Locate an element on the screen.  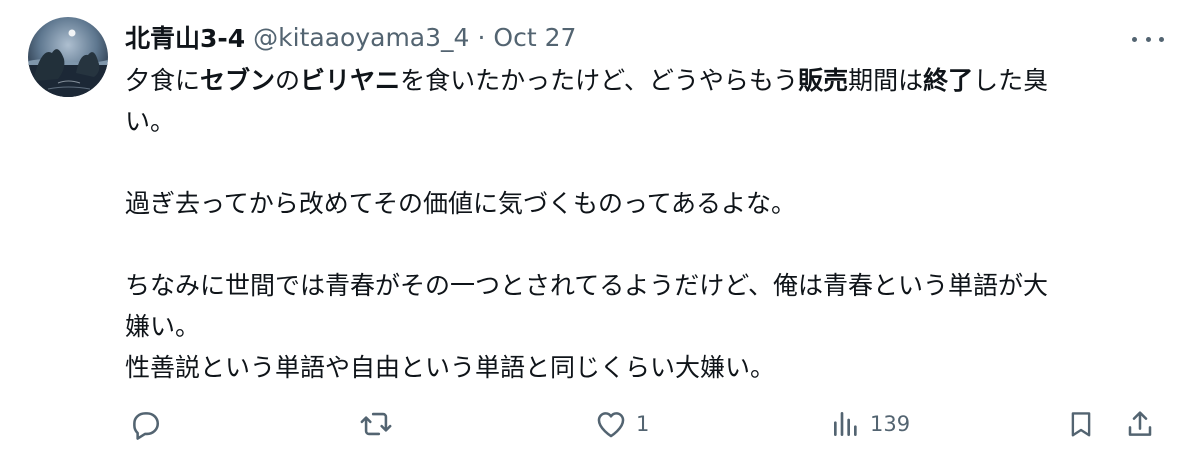
text-segment: 性善説という単語や自由という単語と同じくらい大嫌い。 is located at coordinates (450, 367).